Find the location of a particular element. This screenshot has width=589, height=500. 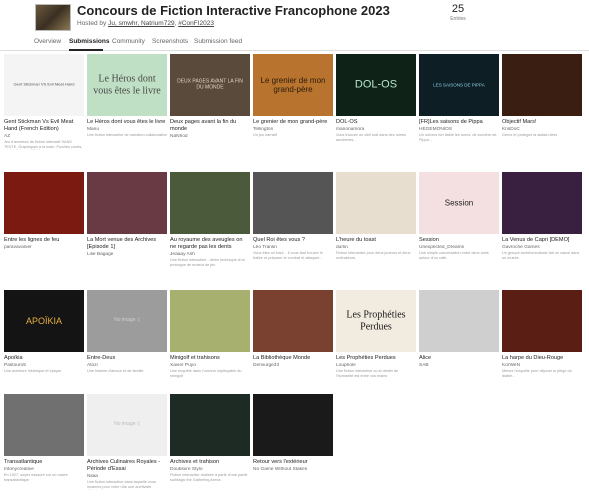

submission-author: Demiurge33 is located at coordinates (293, 365).